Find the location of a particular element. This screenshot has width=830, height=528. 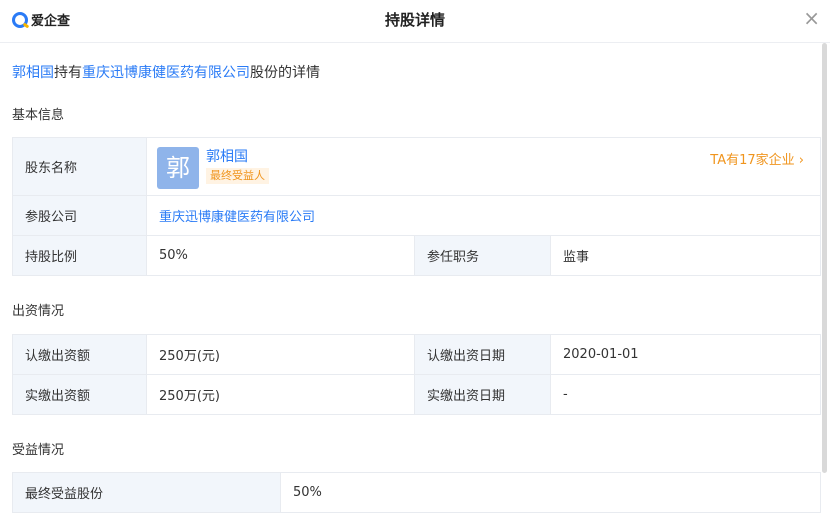

paid-date-label: 实缴出资日期 is located at coordinates (482, 394).